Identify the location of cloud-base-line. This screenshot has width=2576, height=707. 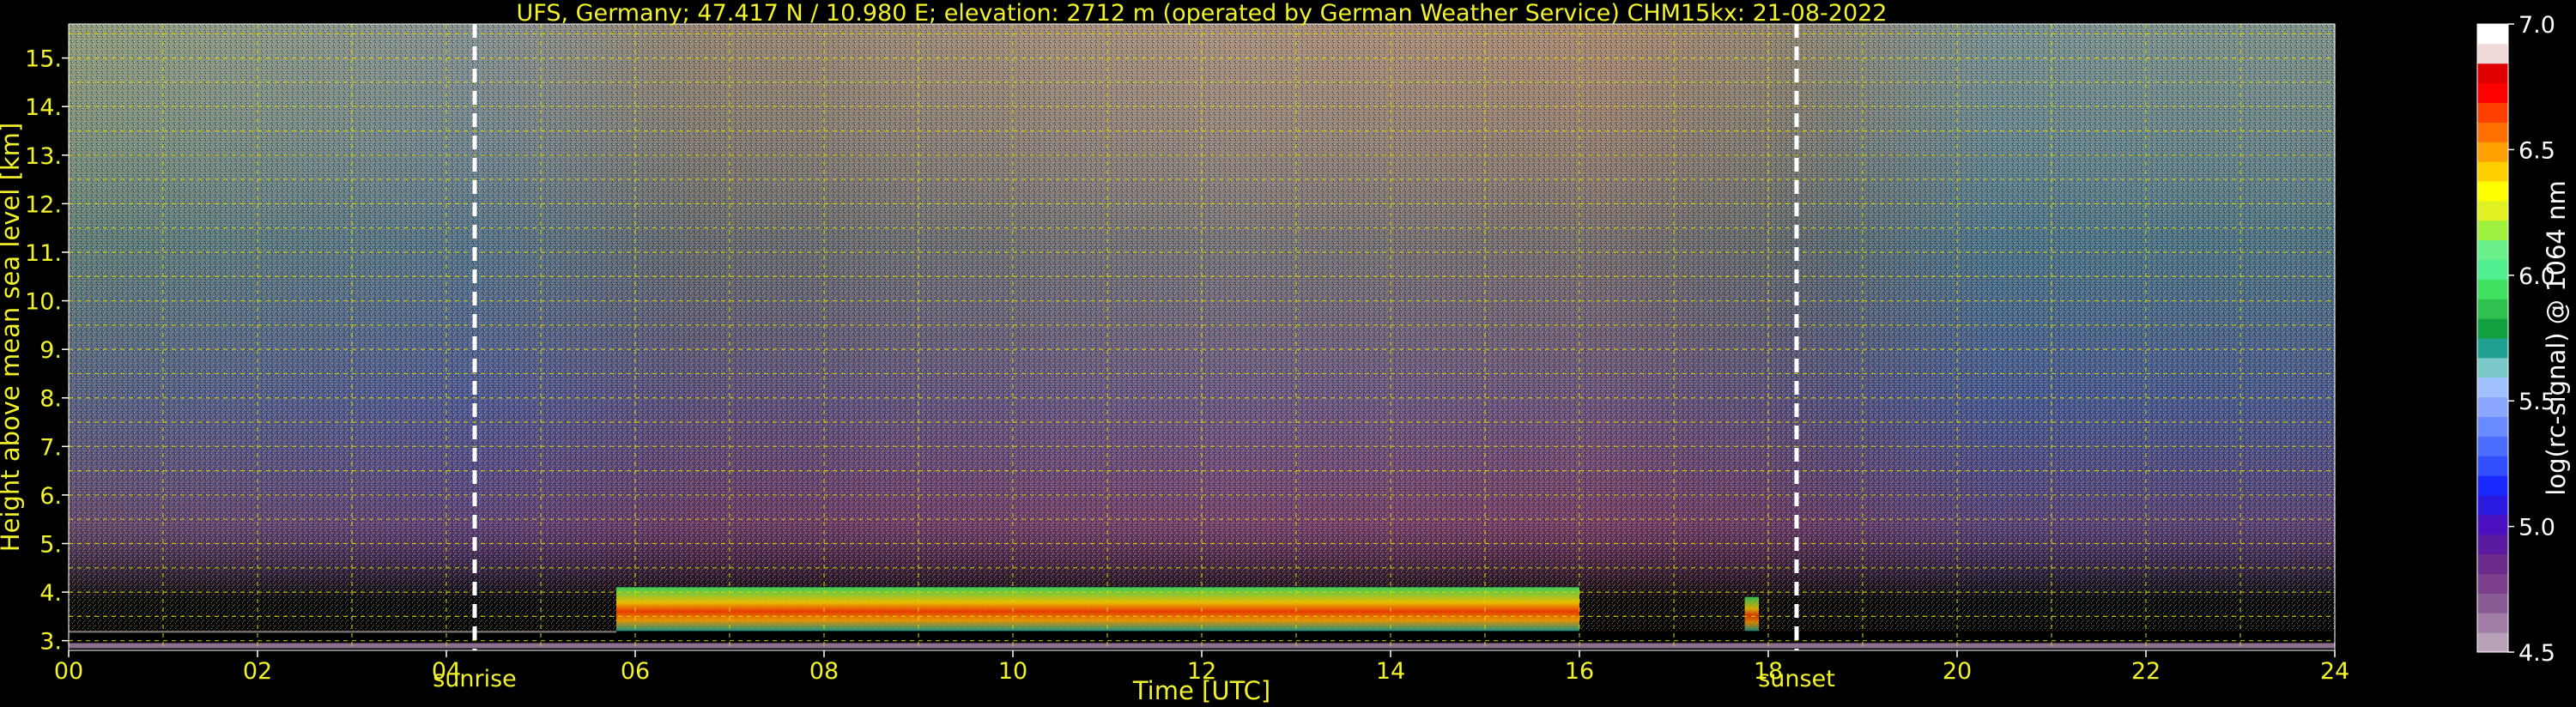
(342, 632).